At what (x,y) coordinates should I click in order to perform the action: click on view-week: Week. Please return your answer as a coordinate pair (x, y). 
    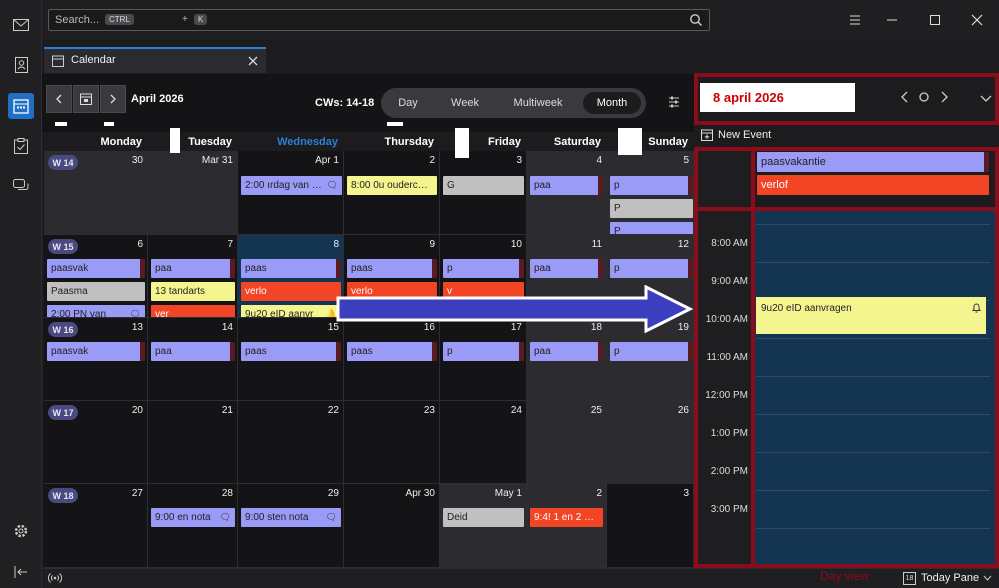
    Looking at the image, I should click on (465, 103).